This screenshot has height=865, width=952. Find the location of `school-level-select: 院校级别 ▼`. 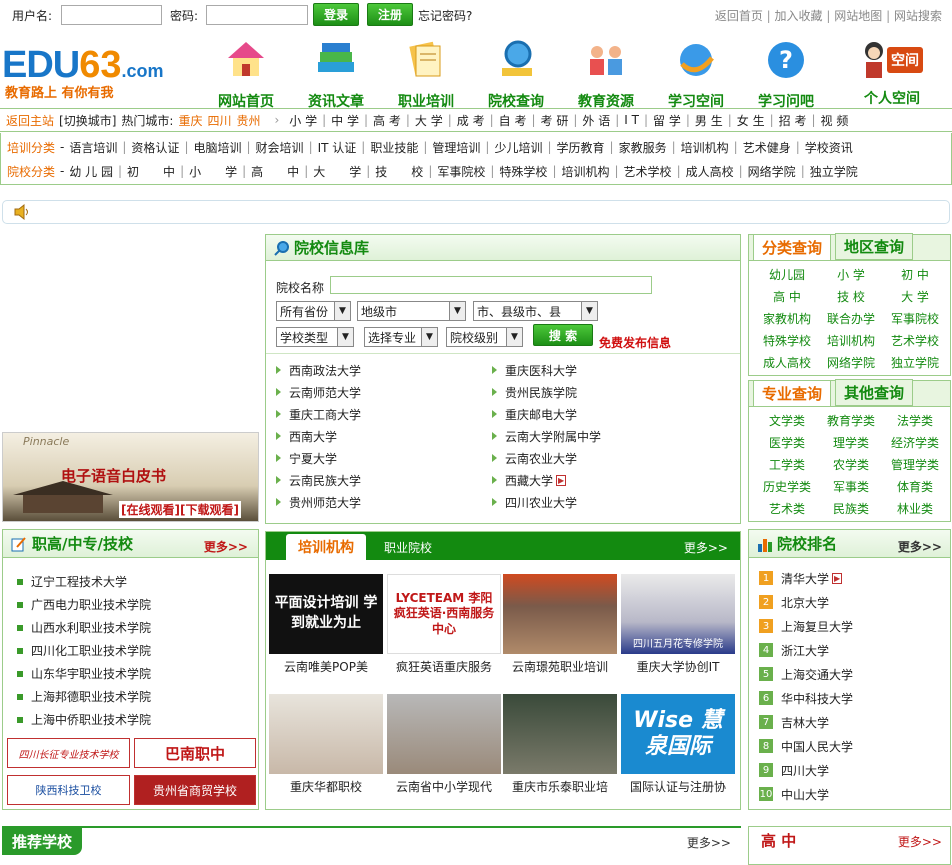

school-level-select: 院校级别 ▼ is located at coordinates (484, 337).